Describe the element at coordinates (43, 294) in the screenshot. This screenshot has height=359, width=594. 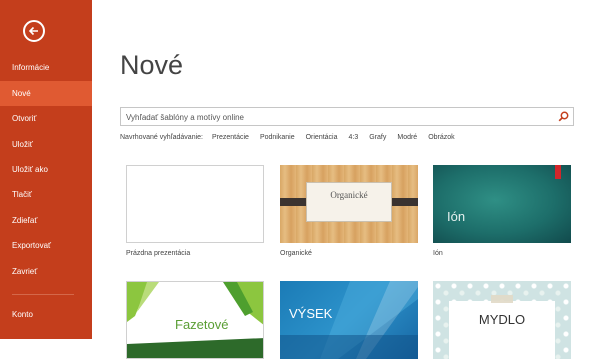
I see `nav-separator` at that location.